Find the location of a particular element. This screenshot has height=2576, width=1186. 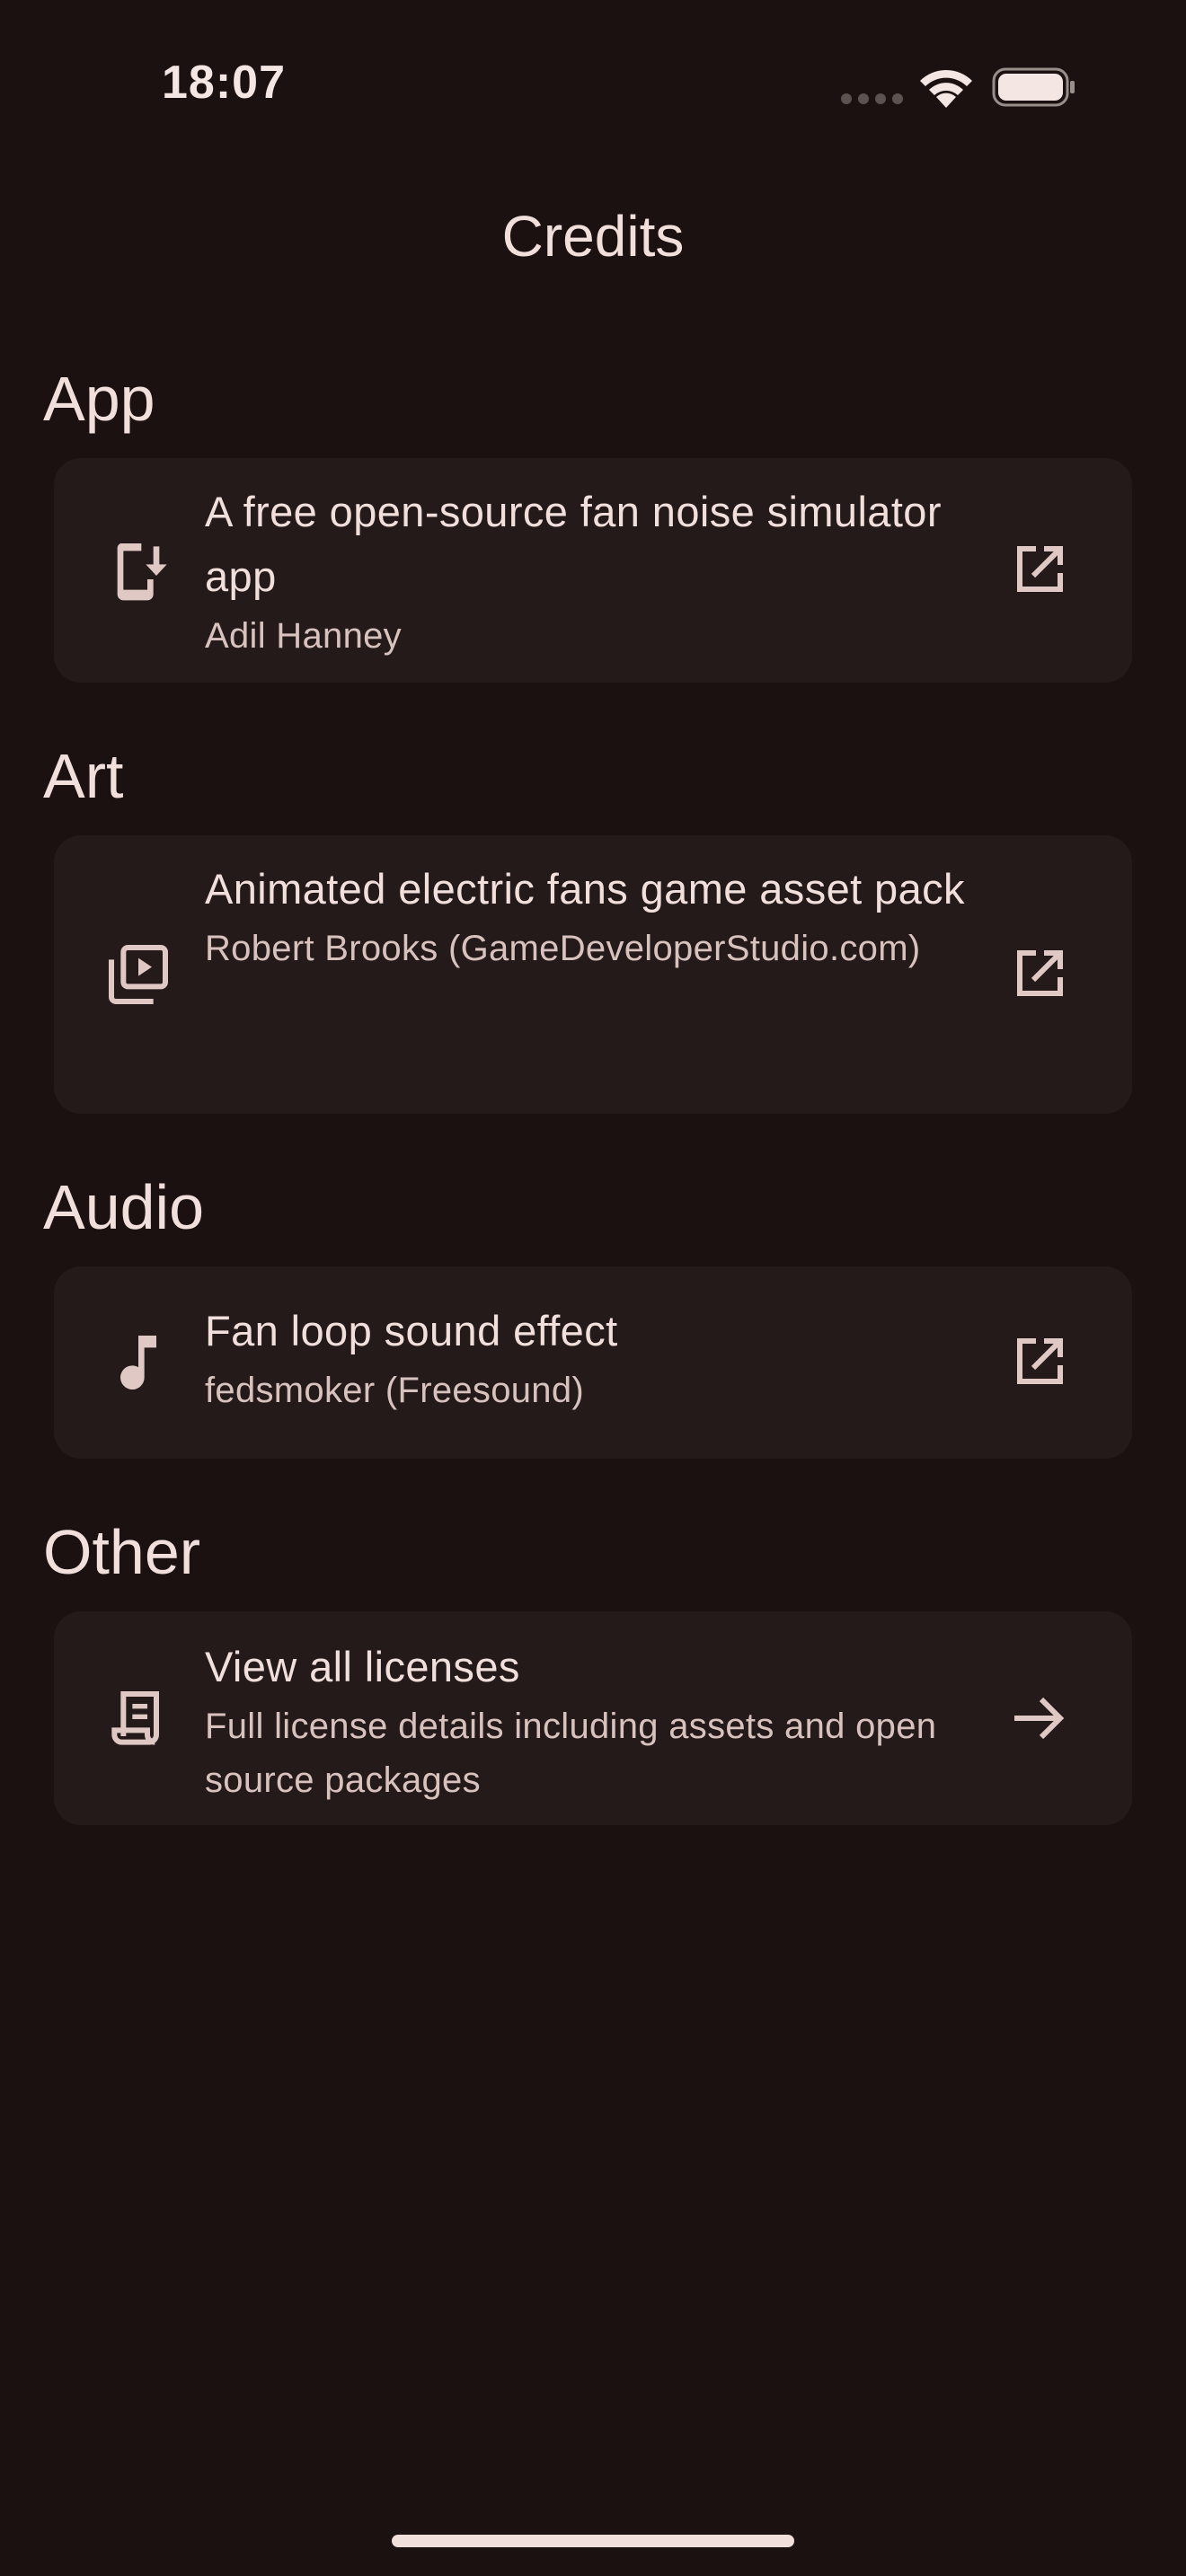

page-title: Credits is located at coordinates (593, 236).